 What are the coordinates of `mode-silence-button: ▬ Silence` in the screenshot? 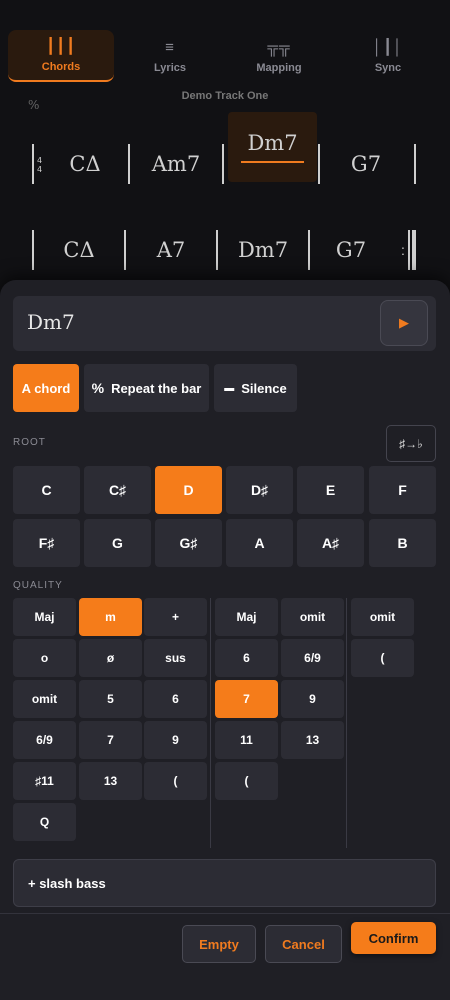 It's located at (255, 388).